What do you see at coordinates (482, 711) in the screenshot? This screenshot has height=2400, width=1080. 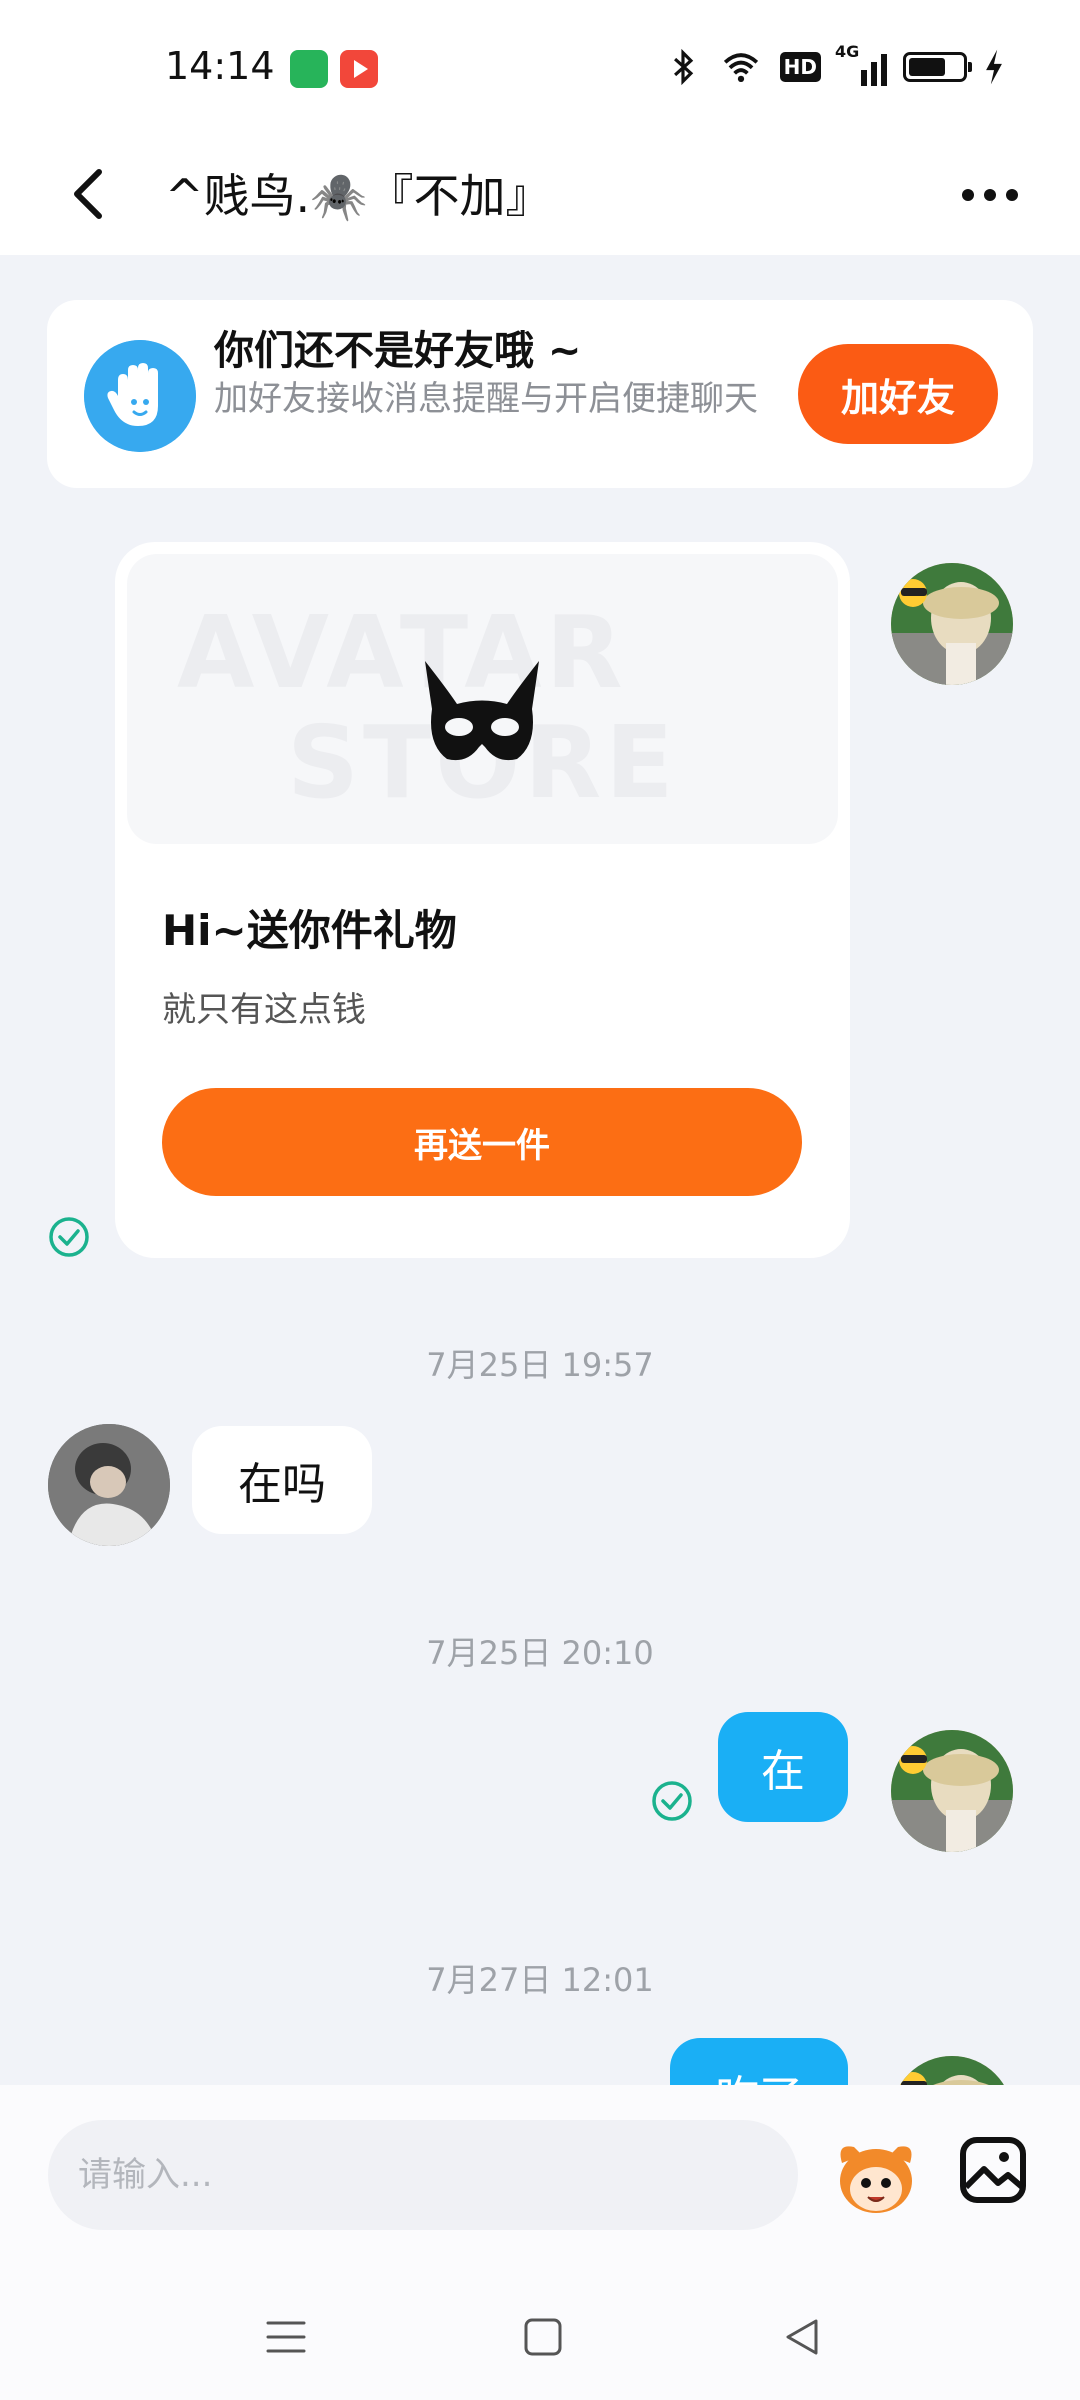 I see `masquerade-mask-icon` at bounding box center [482, 711].